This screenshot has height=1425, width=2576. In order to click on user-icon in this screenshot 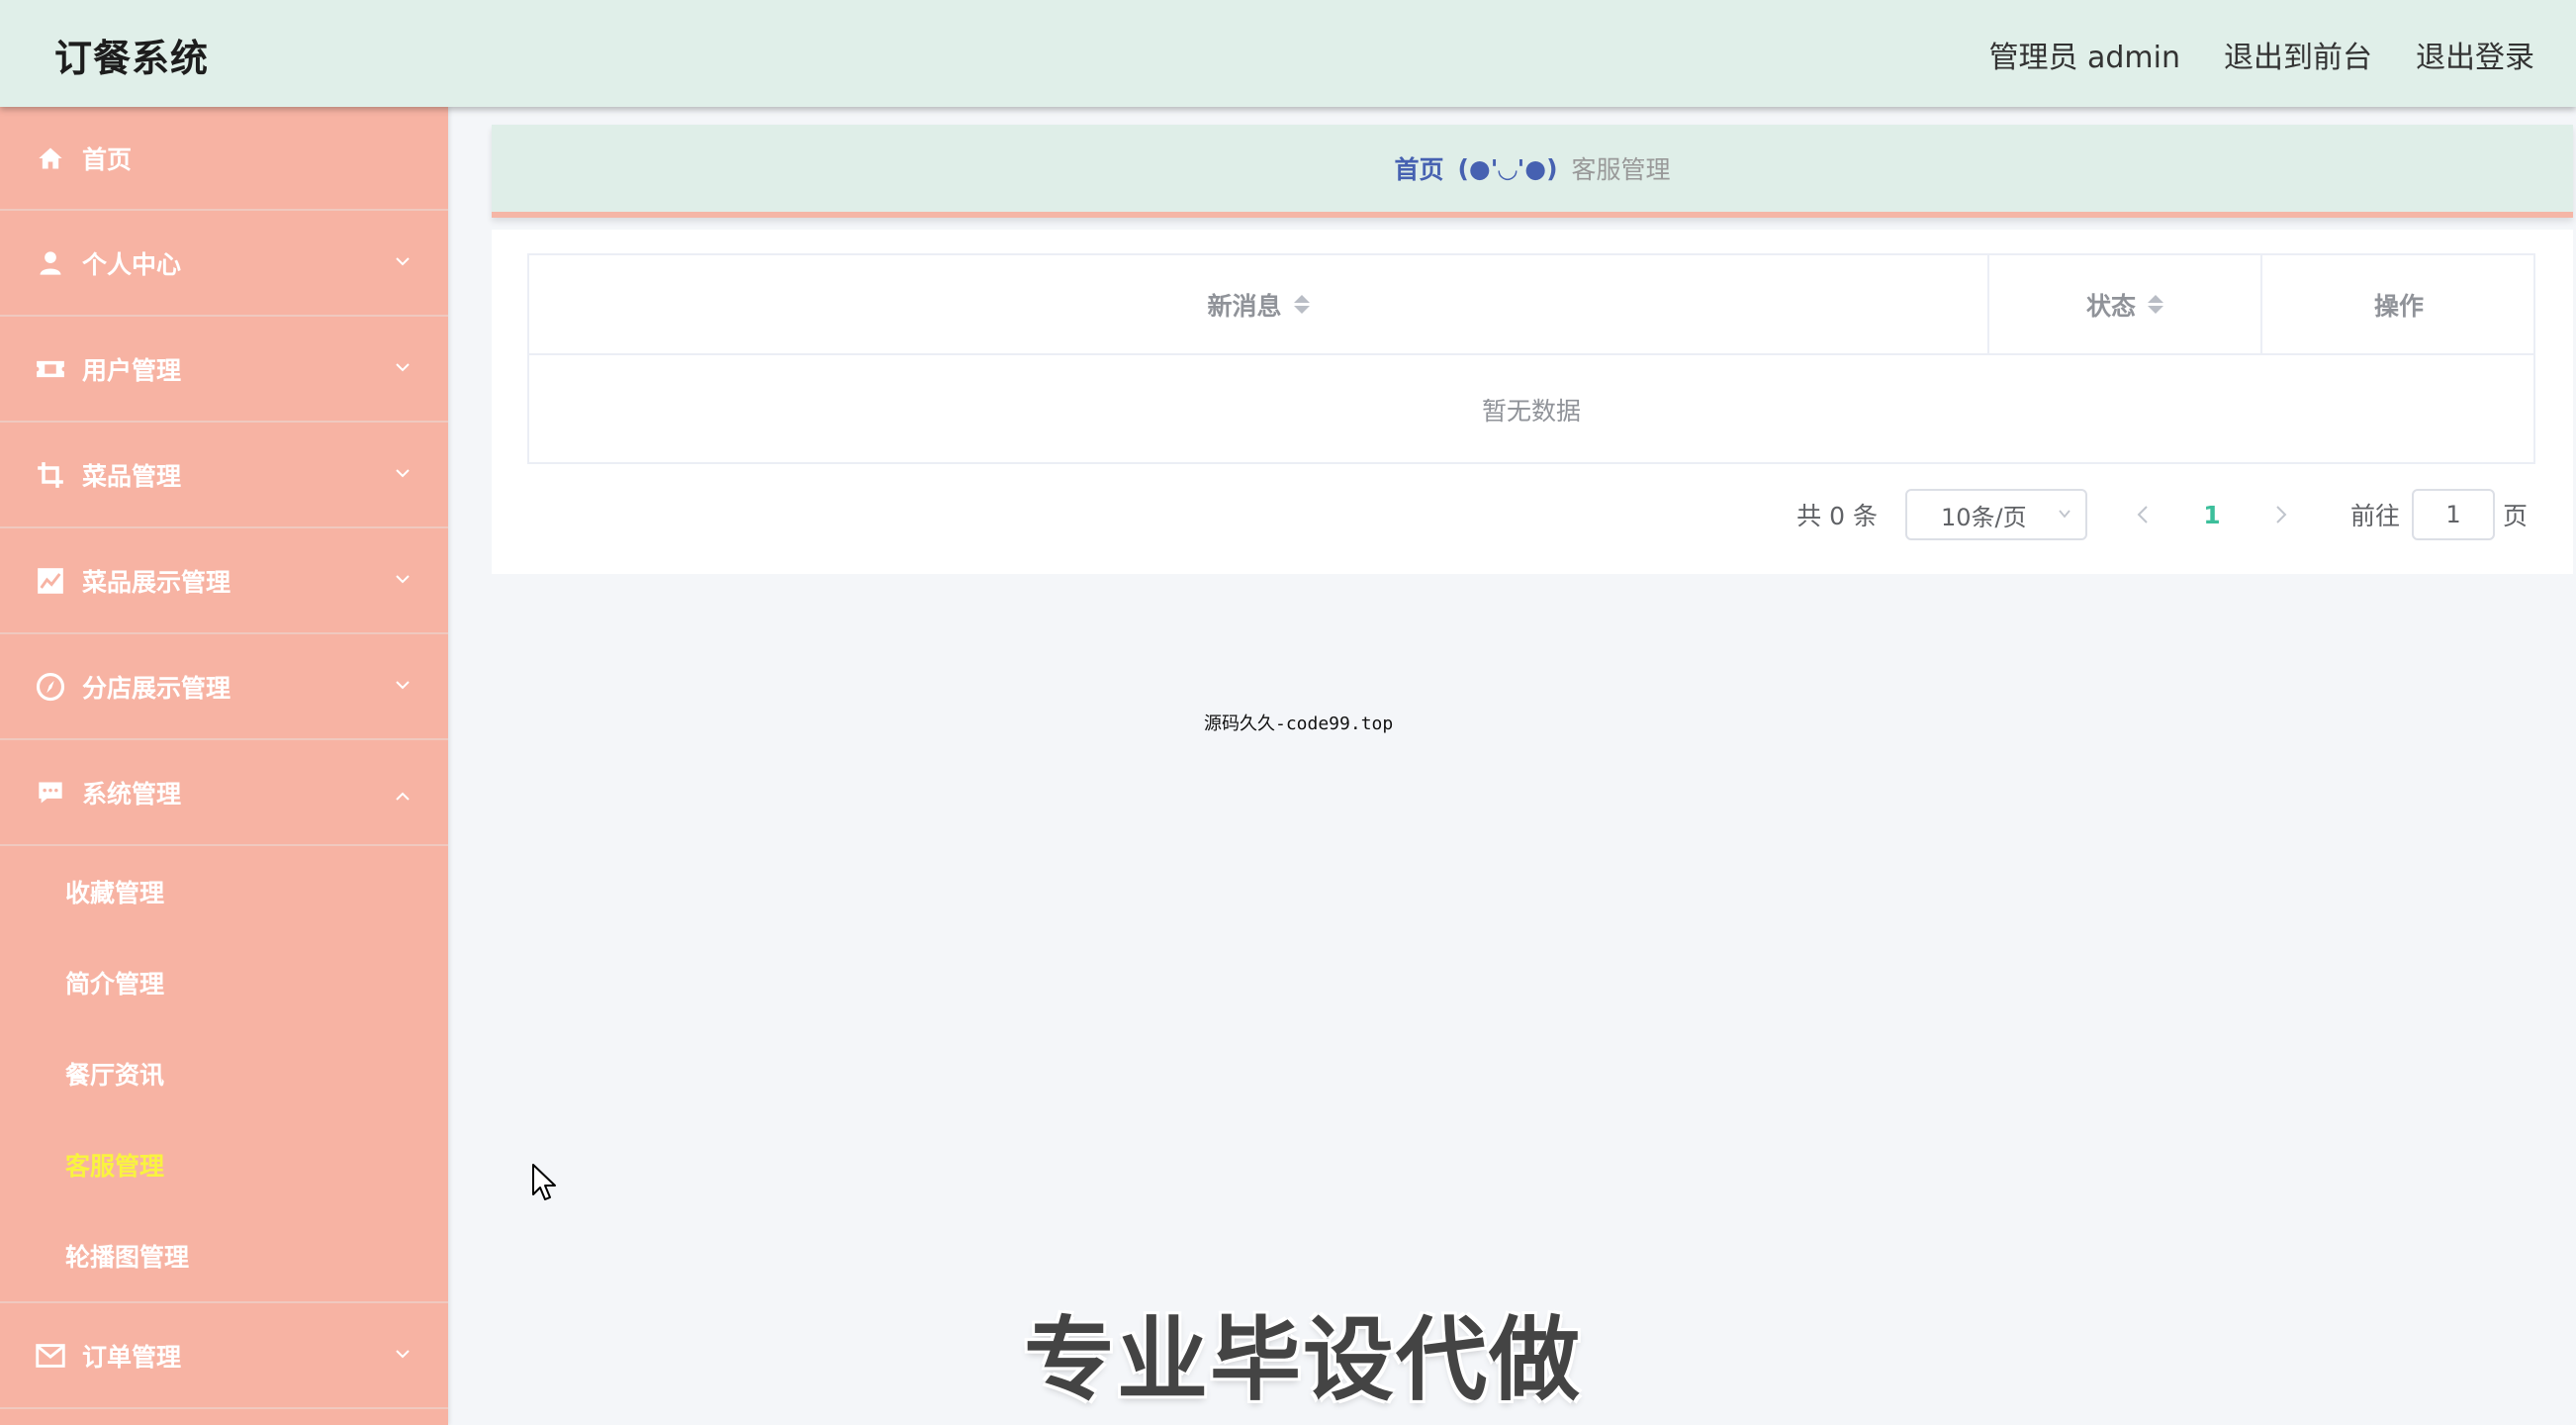, I will do `click(51, 263)`.